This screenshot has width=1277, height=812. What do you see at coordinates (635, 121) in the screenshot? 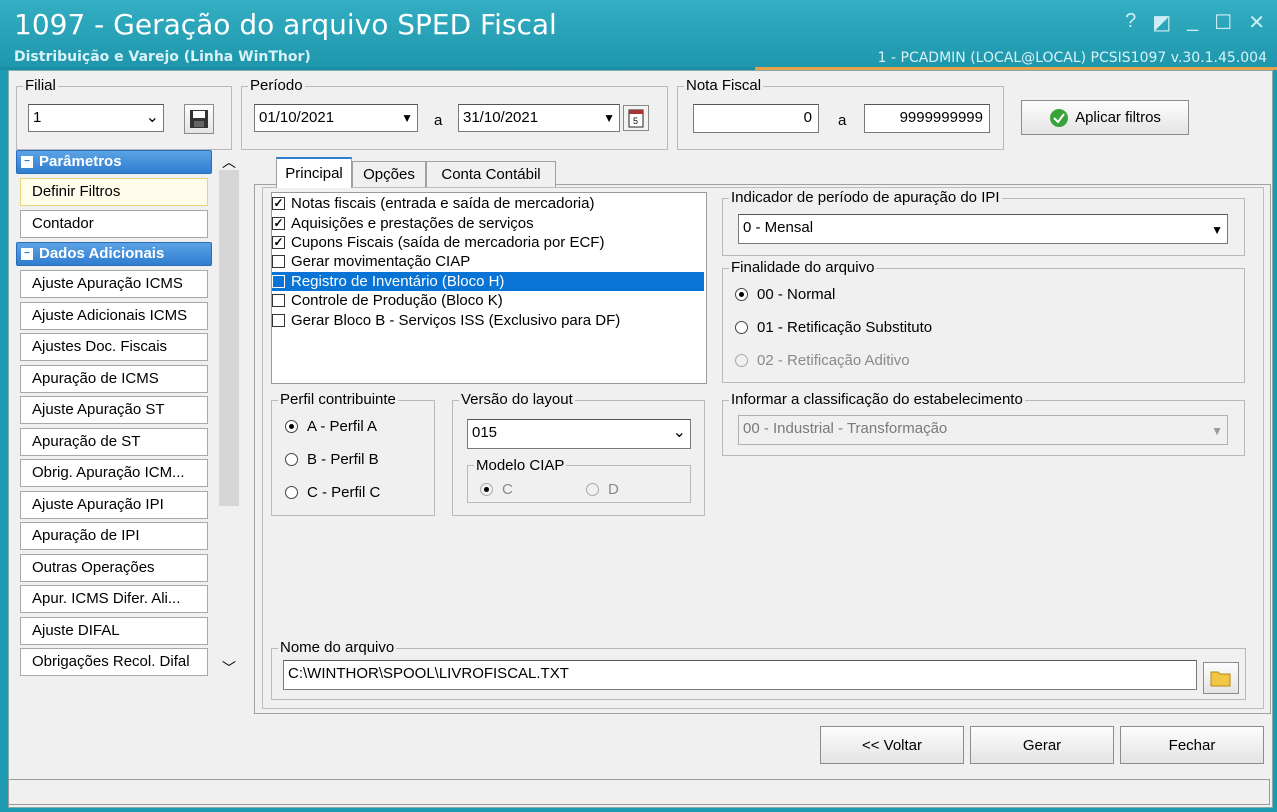
I see `svg-text: 5` at bounding box center [635, 121].